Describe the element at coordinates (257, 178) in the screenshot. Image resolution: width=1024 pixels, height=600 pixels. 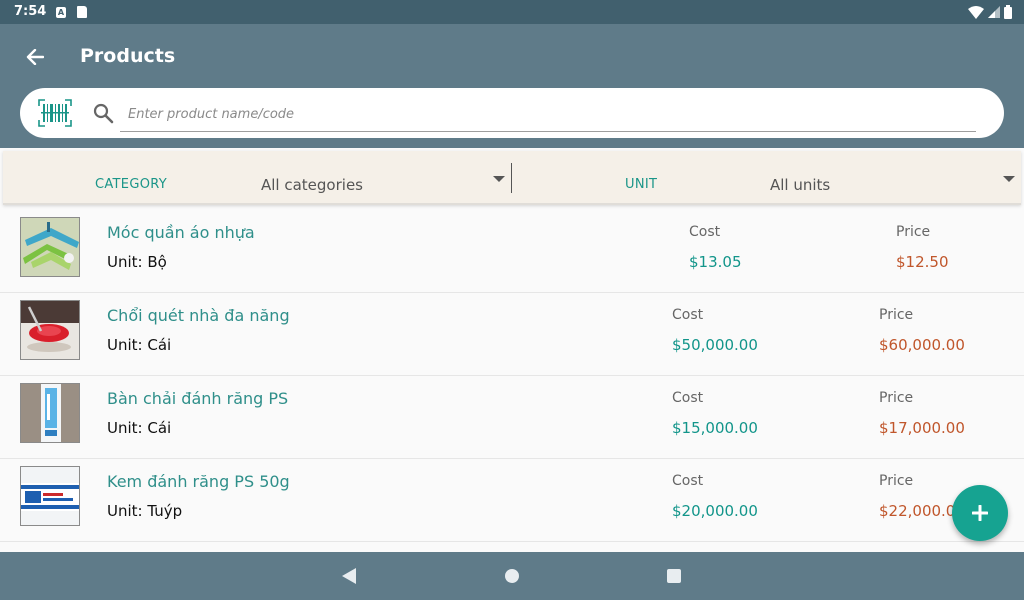
I see `category-filter: CATEGORY All categories` at that location.